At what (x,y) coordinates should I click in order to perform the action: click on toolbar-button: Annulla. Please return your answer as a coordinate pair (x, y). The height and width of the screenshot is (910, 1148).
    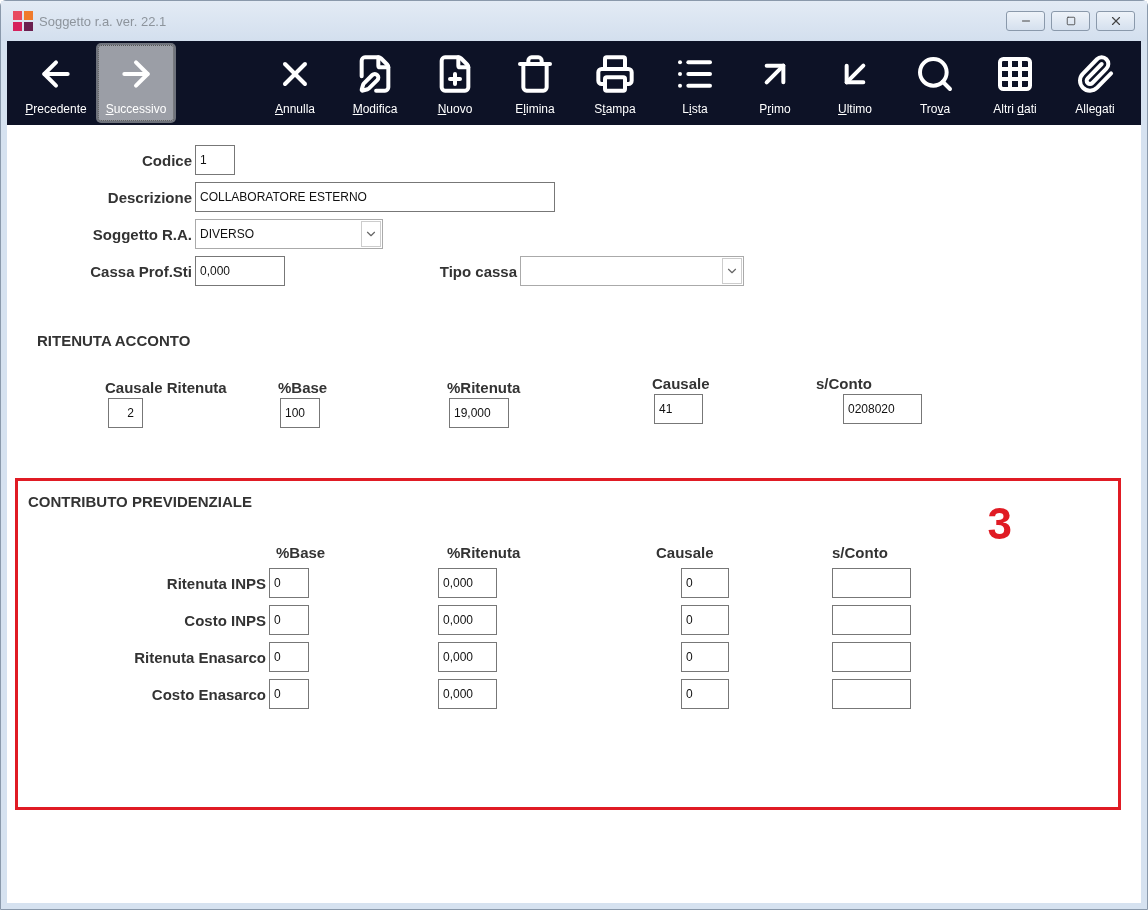
    Looking at the image, I should click on (295, 83).